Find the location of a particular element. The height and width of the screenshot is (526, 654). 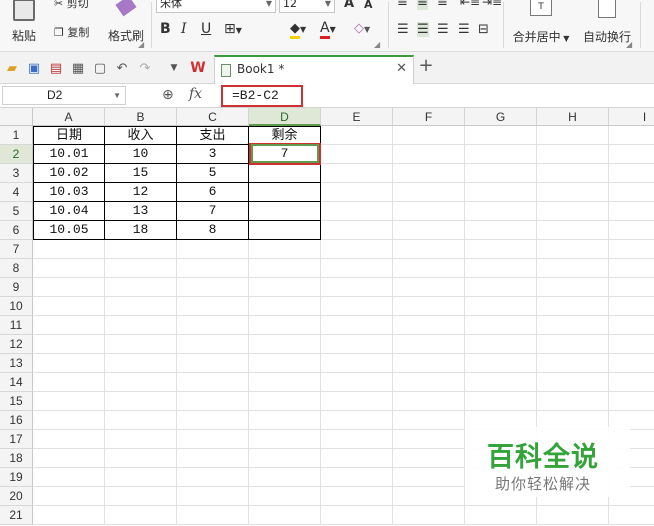

copy-button: ❐ 复制 is located at coordinates (71, 32).